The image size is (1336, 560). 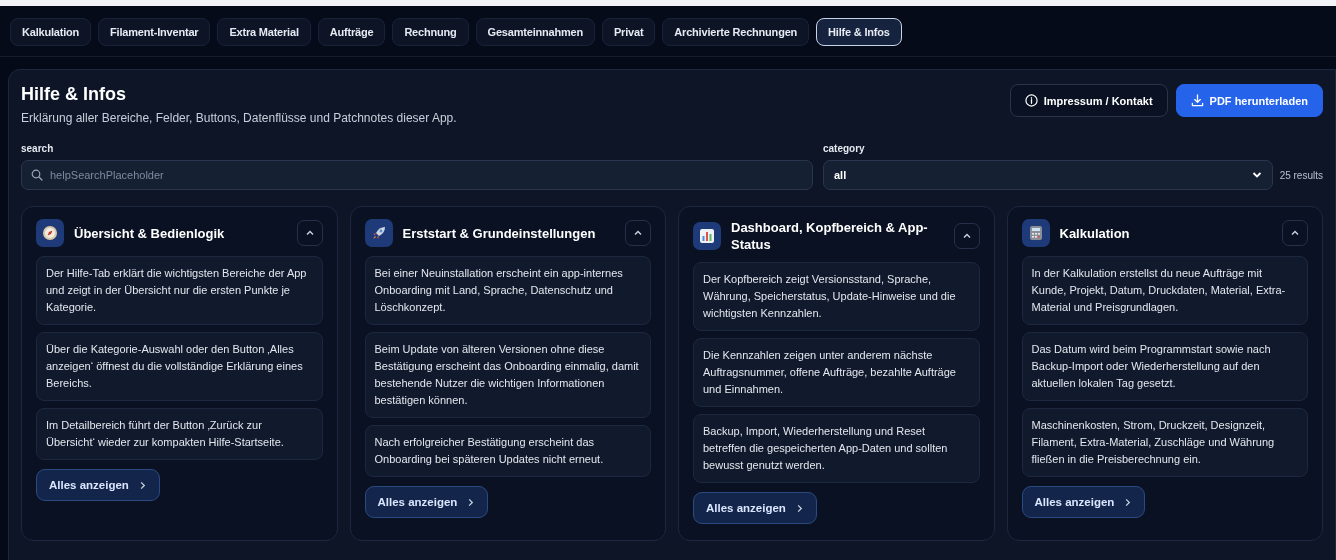 What do you see at coordinates (1164, 366) in the screenshot?
I see `help-item: Das Datum wird beim Programmstart sowie nach Backup-Import oder Wiederherstellung auf den aktuellen lokalen Tag gesetzt.` at bounding box center [1164, 366].